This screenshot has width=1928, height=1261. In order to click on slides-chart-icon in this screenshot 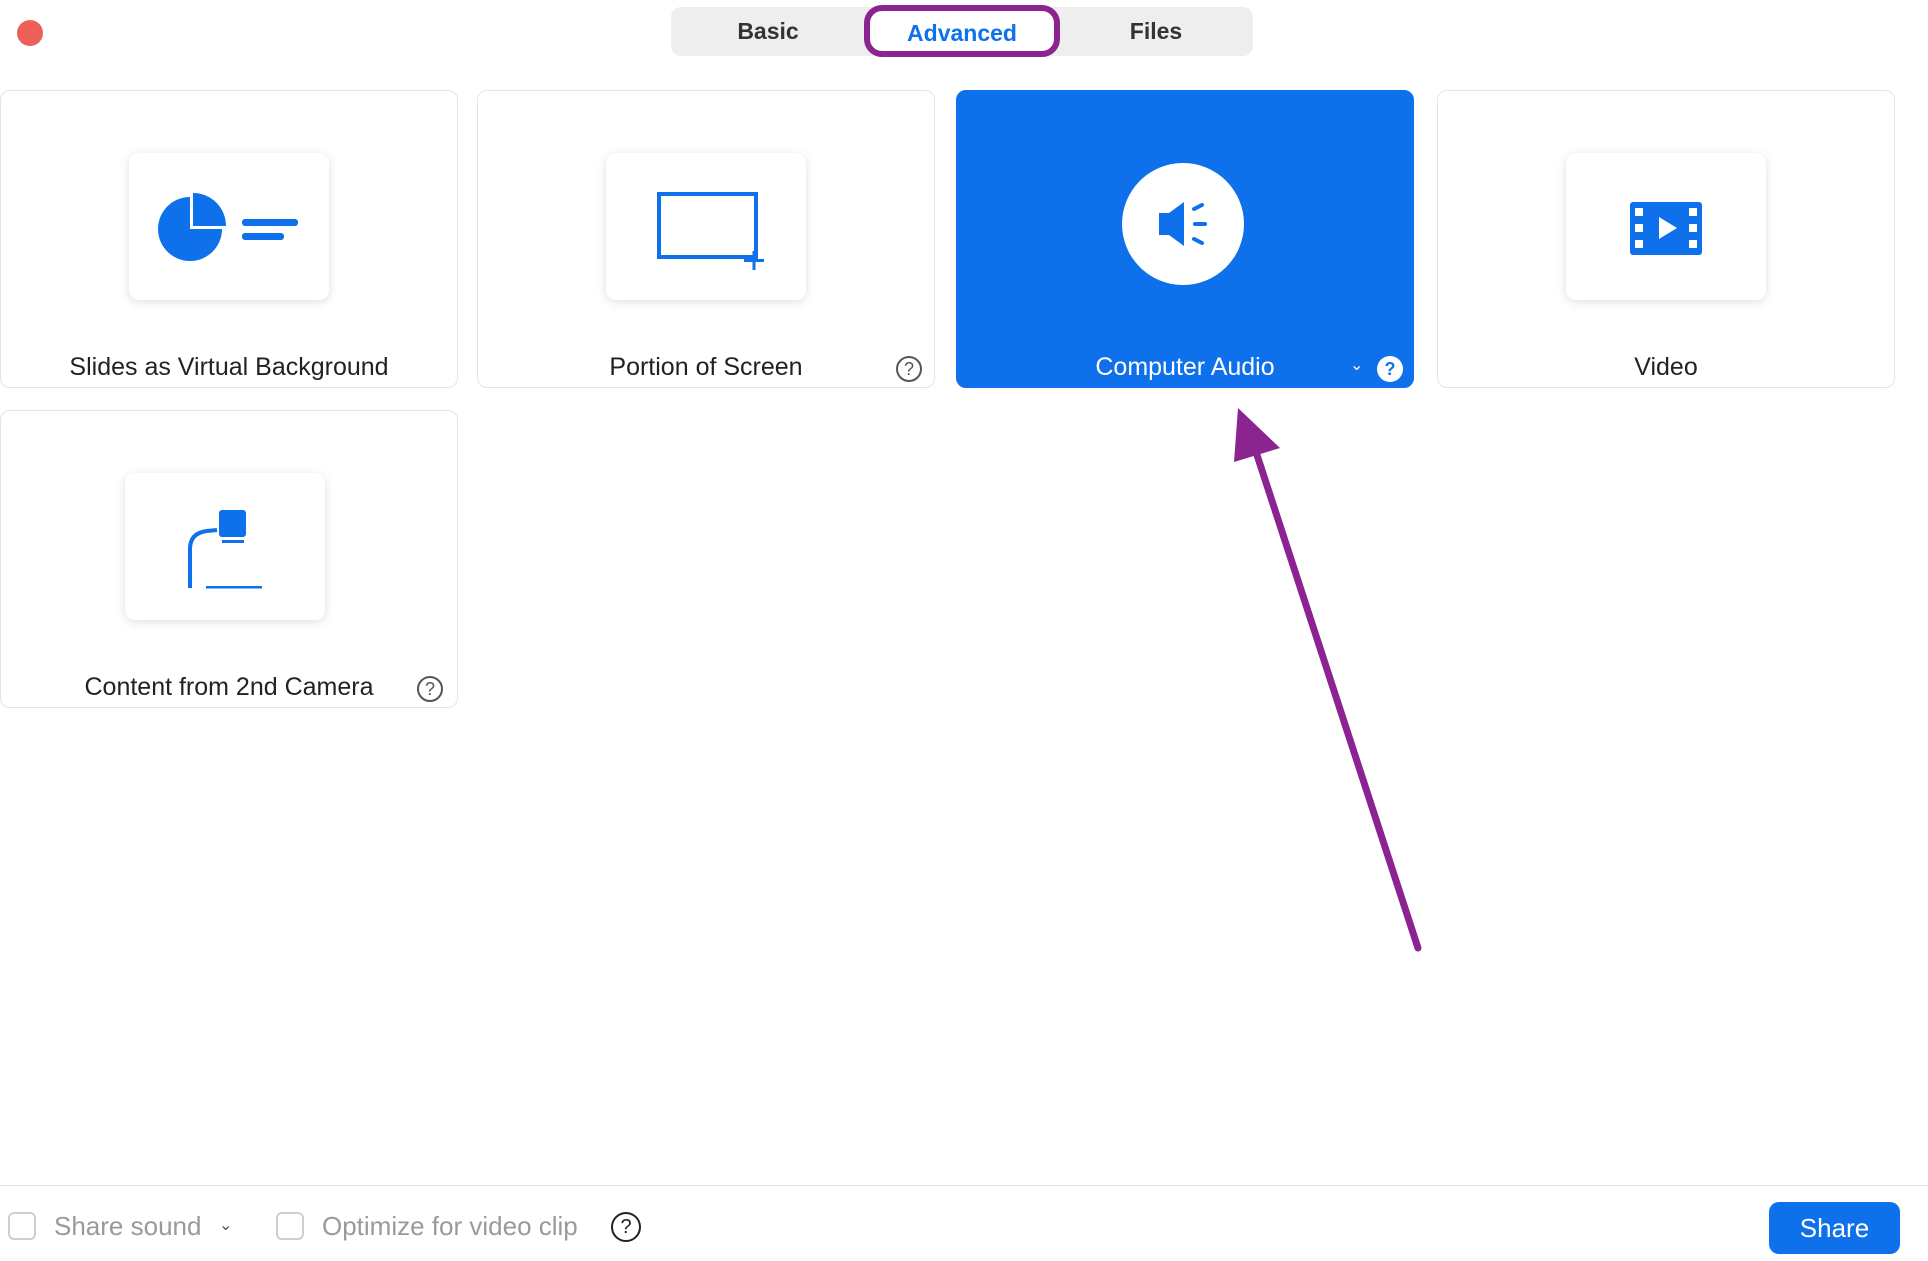, I will do `click(228, 227)`.